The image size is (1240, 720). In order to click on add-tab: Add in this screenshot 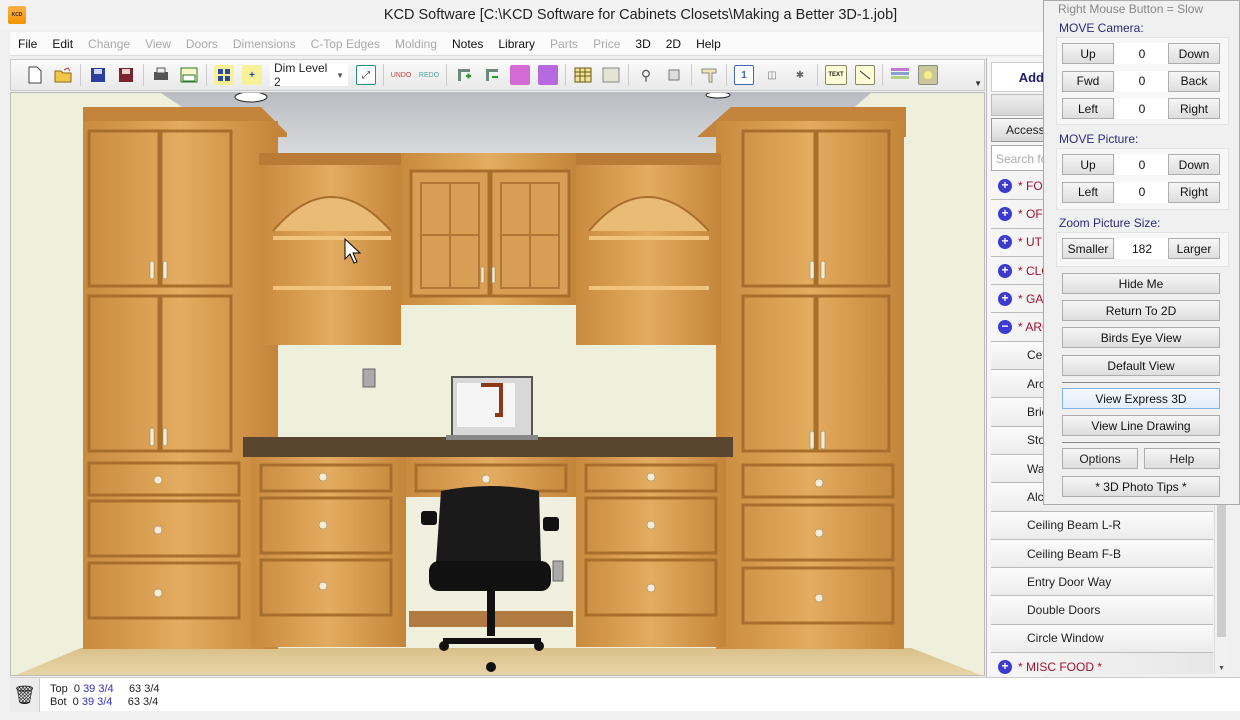, I will do `click(1019, 77)`.